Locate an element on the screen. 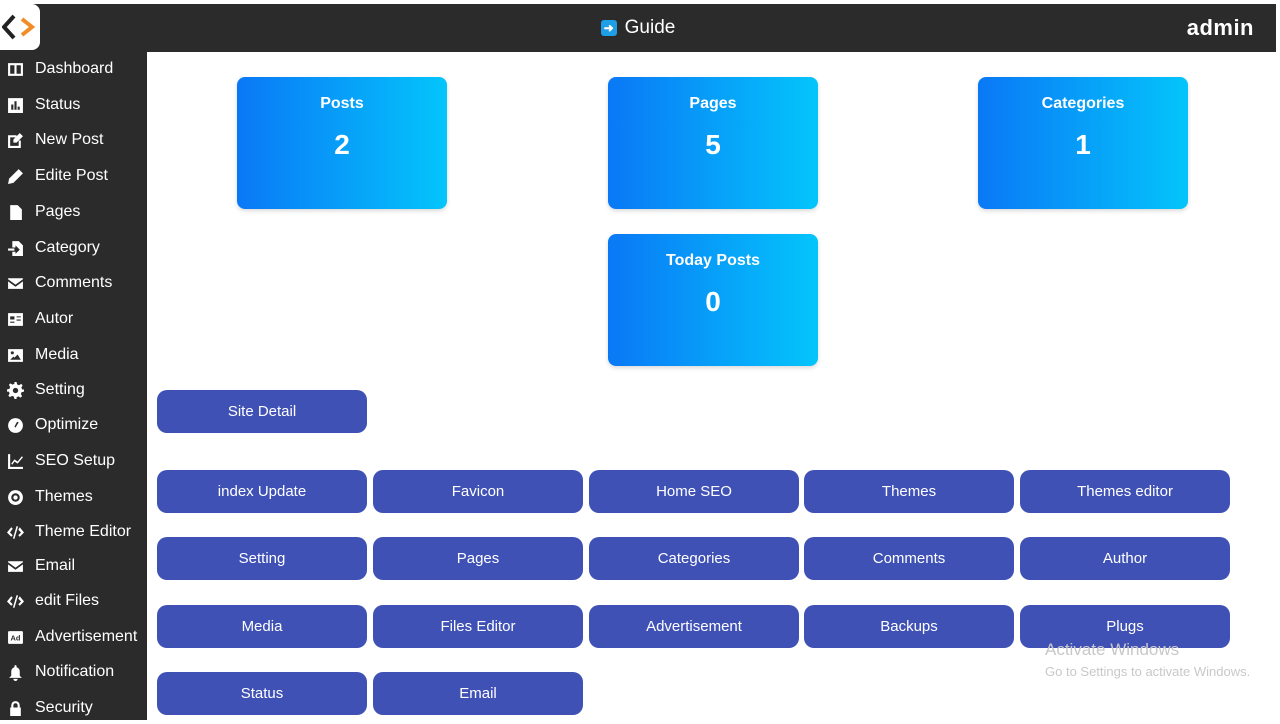 The image size is (1280, 724). favicon-button: Favicon is located at coordinates (478, 491).